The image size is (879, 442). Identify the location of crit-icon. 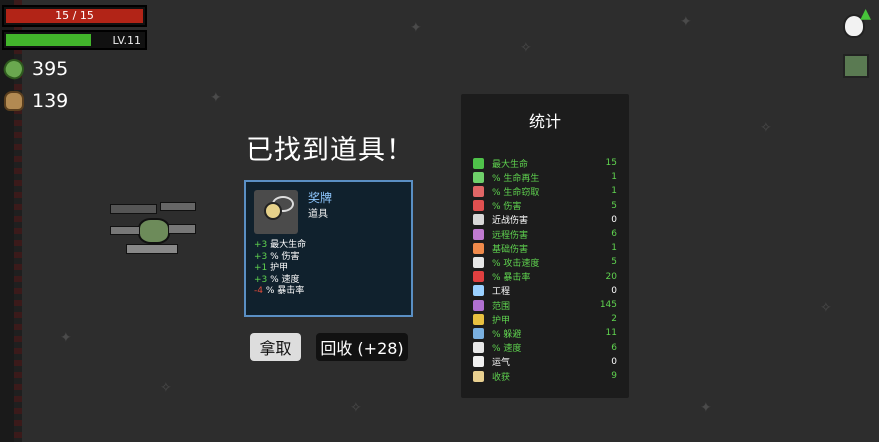
(478, 277).